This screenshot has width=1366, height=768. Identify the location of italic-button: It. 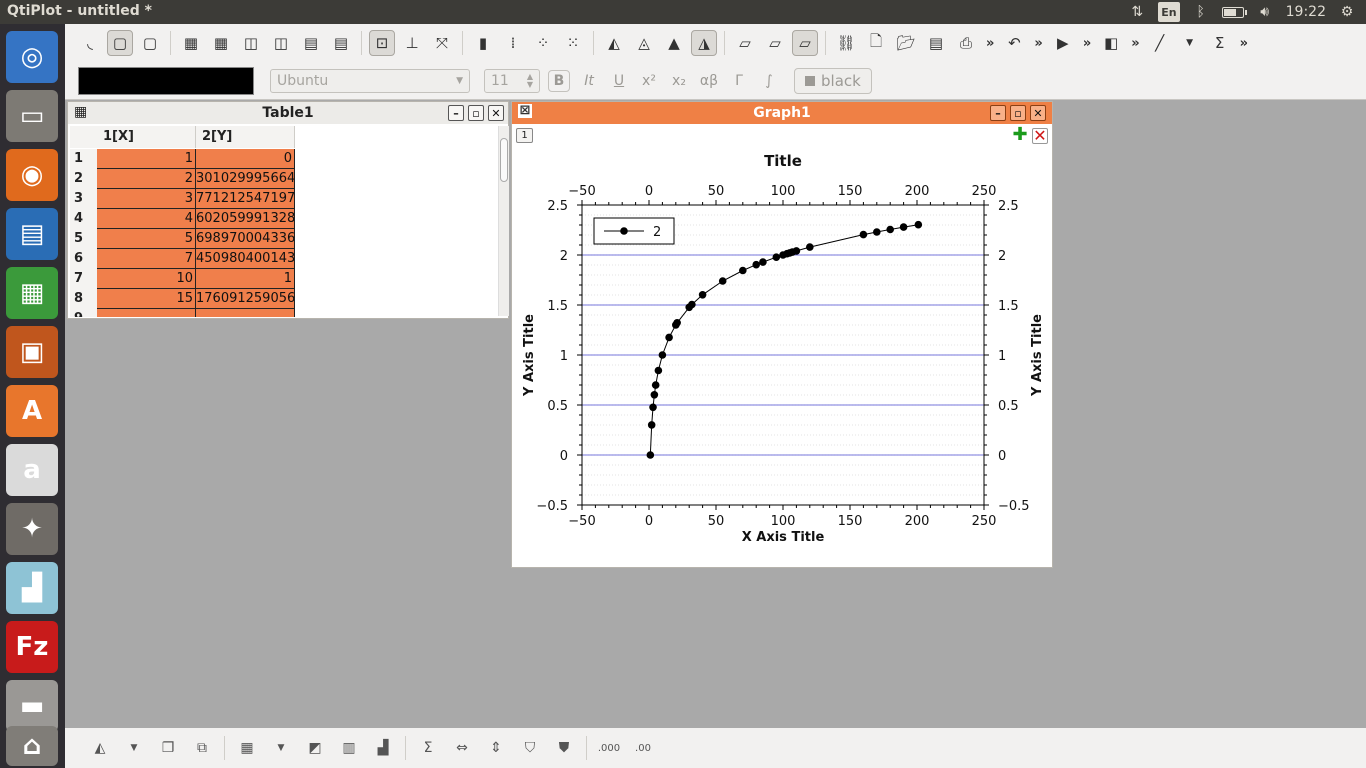
(589, 81).